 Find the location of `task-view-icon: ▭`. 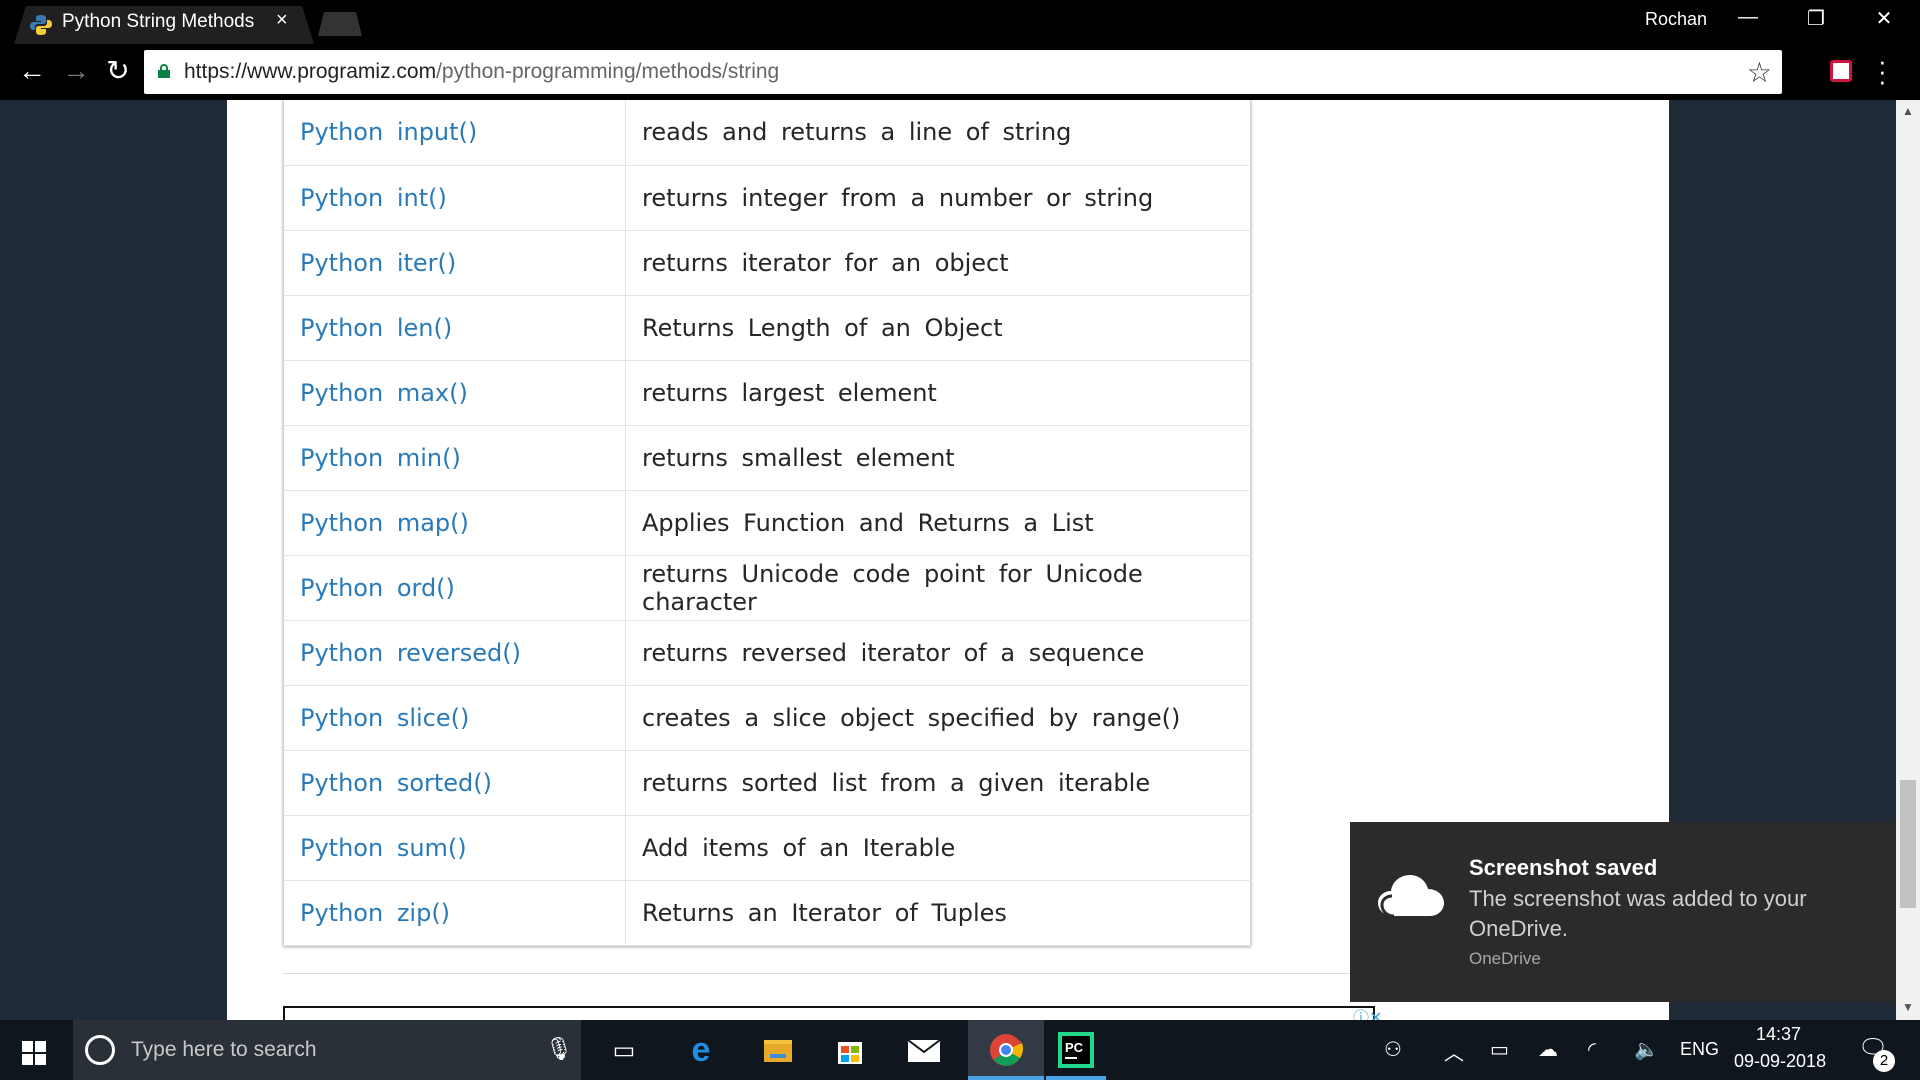

task-view-icon: ▭ is located at coordinates (624, 1050).